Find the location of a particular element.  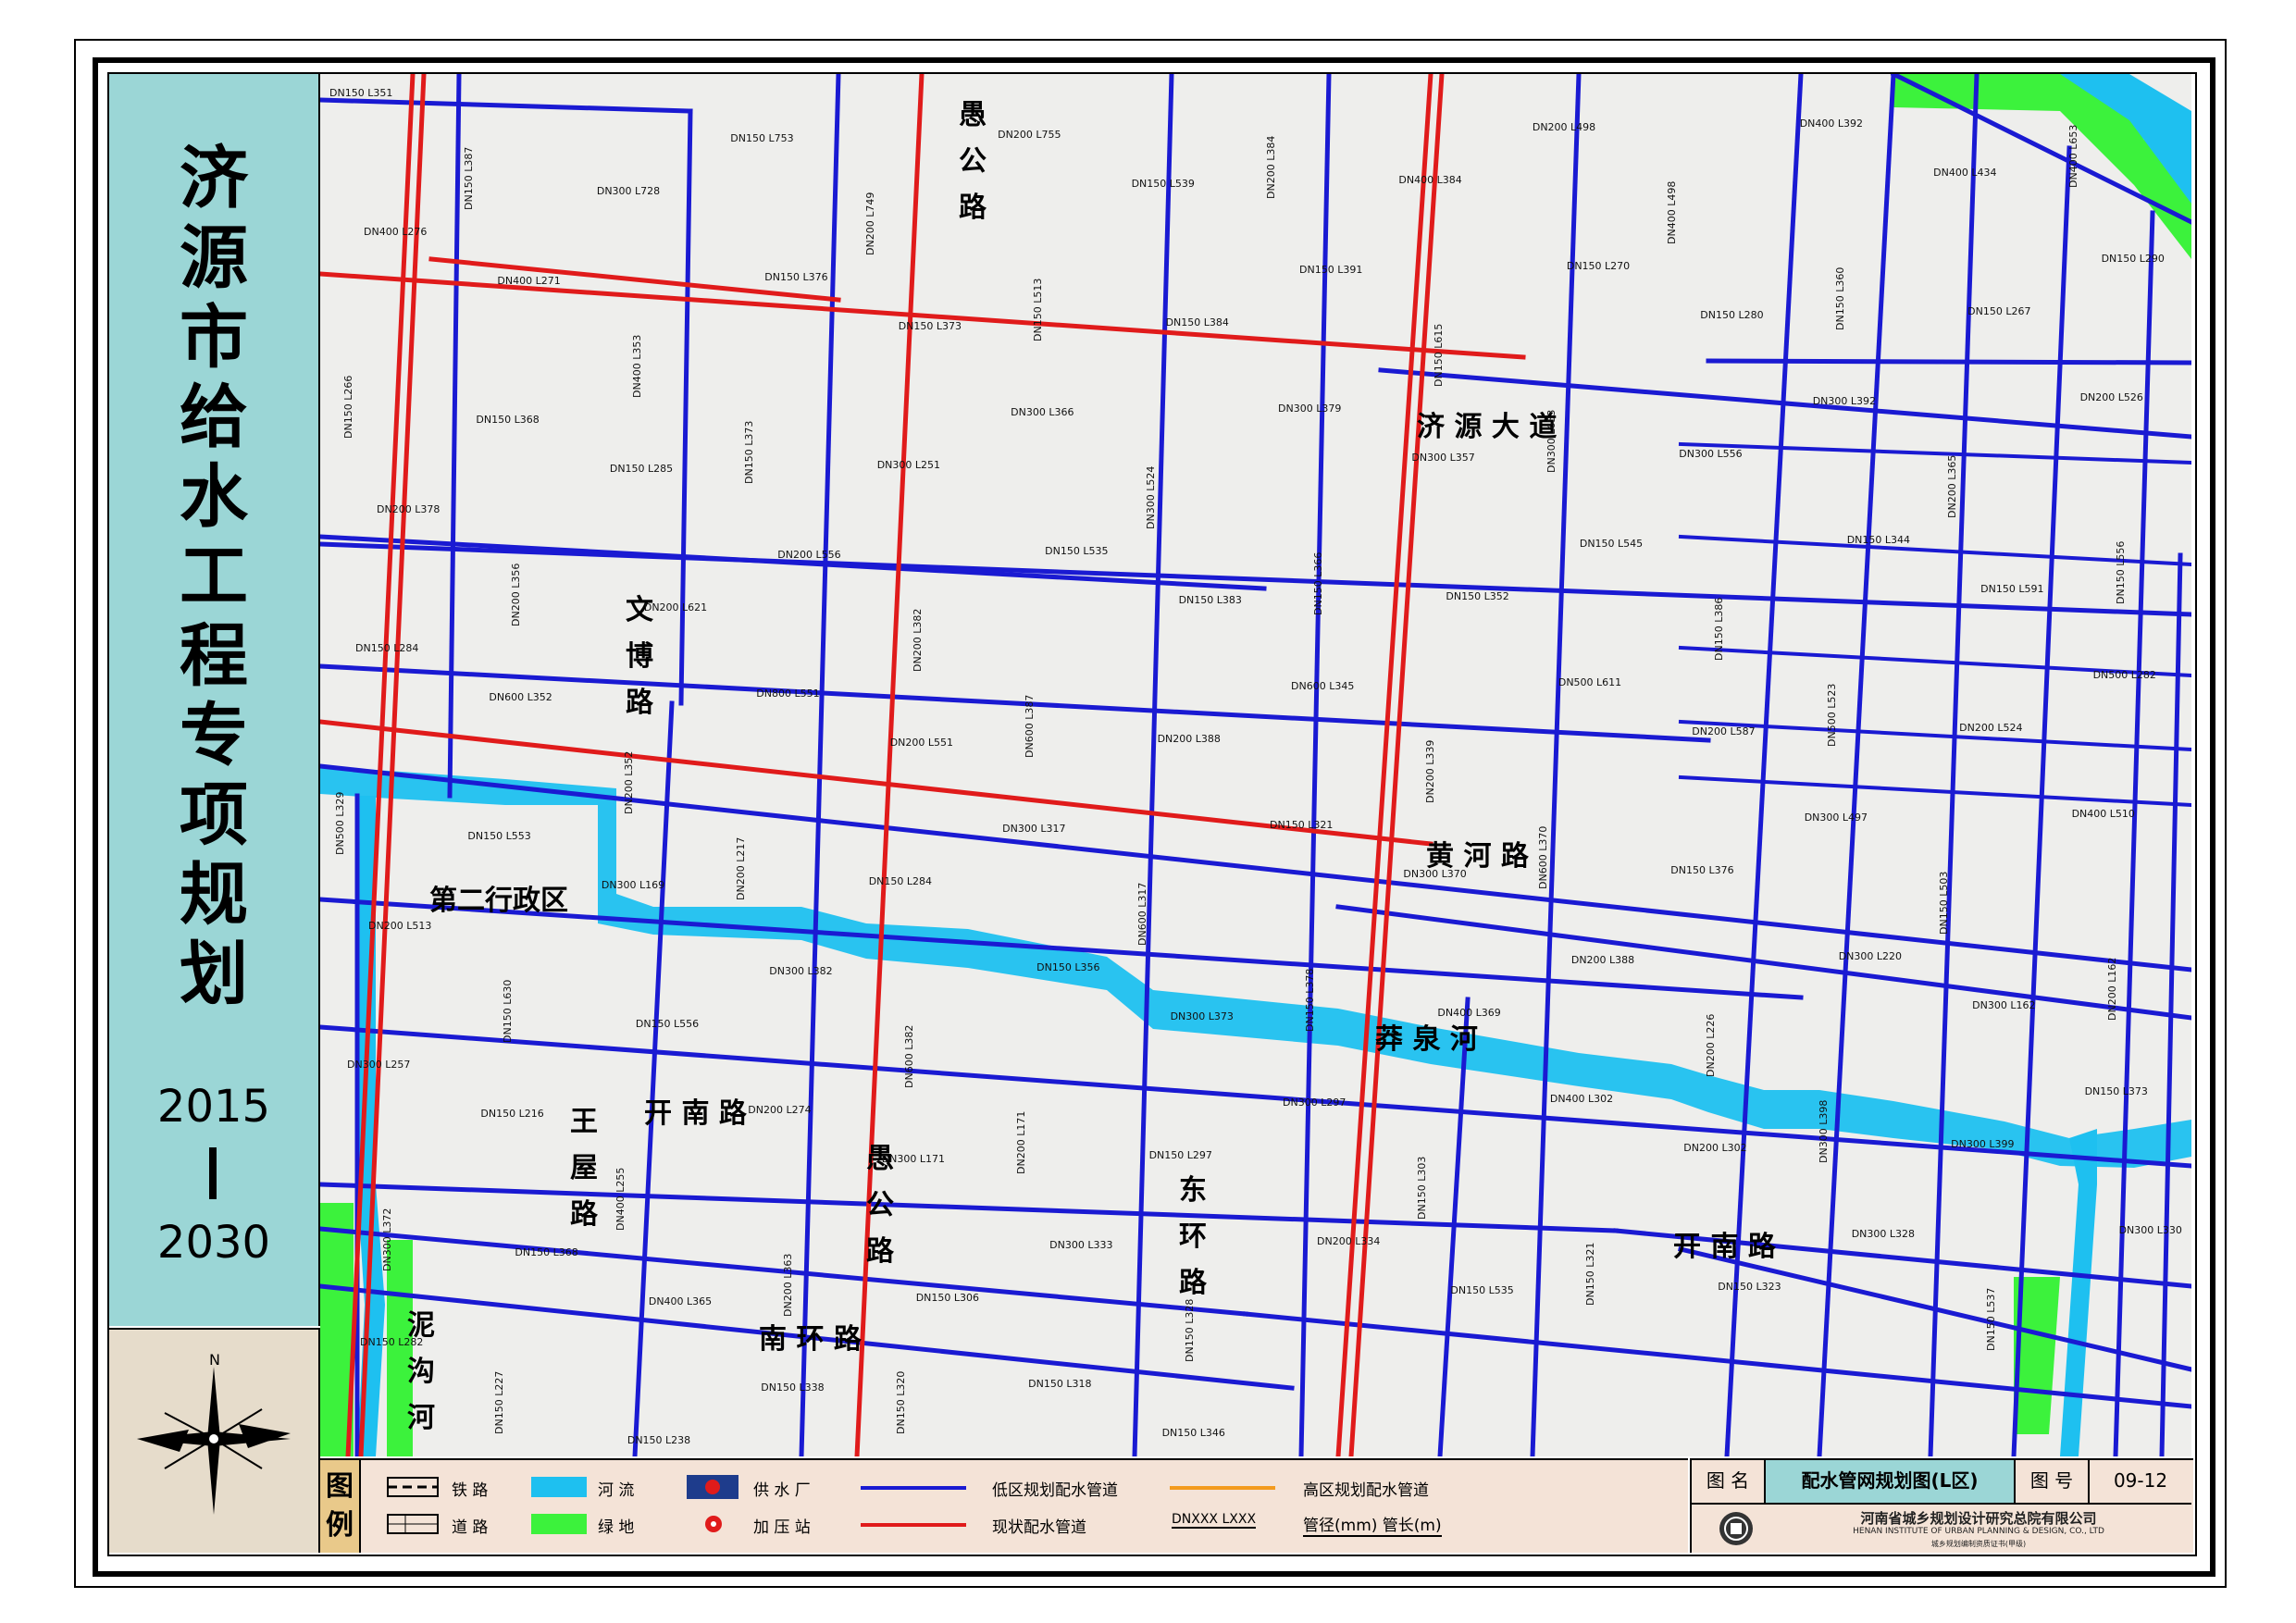

map-label-road-yugong-n: 愚 公 路 is located at coordinates (973, 161).